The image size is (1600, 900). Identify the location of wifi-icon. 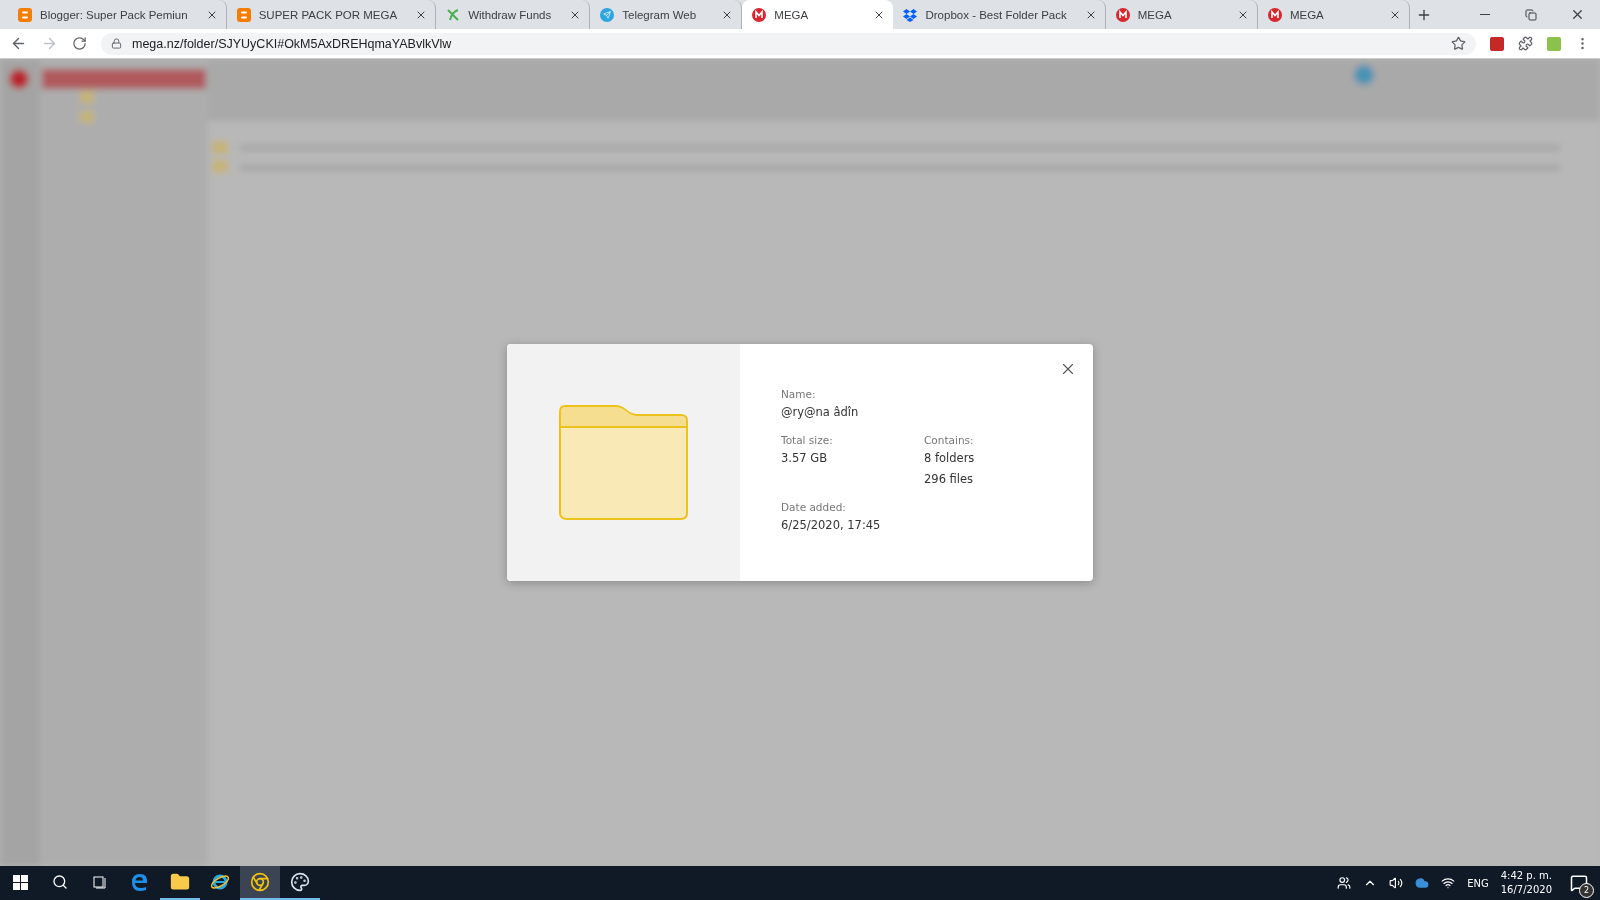
(1448, 883).